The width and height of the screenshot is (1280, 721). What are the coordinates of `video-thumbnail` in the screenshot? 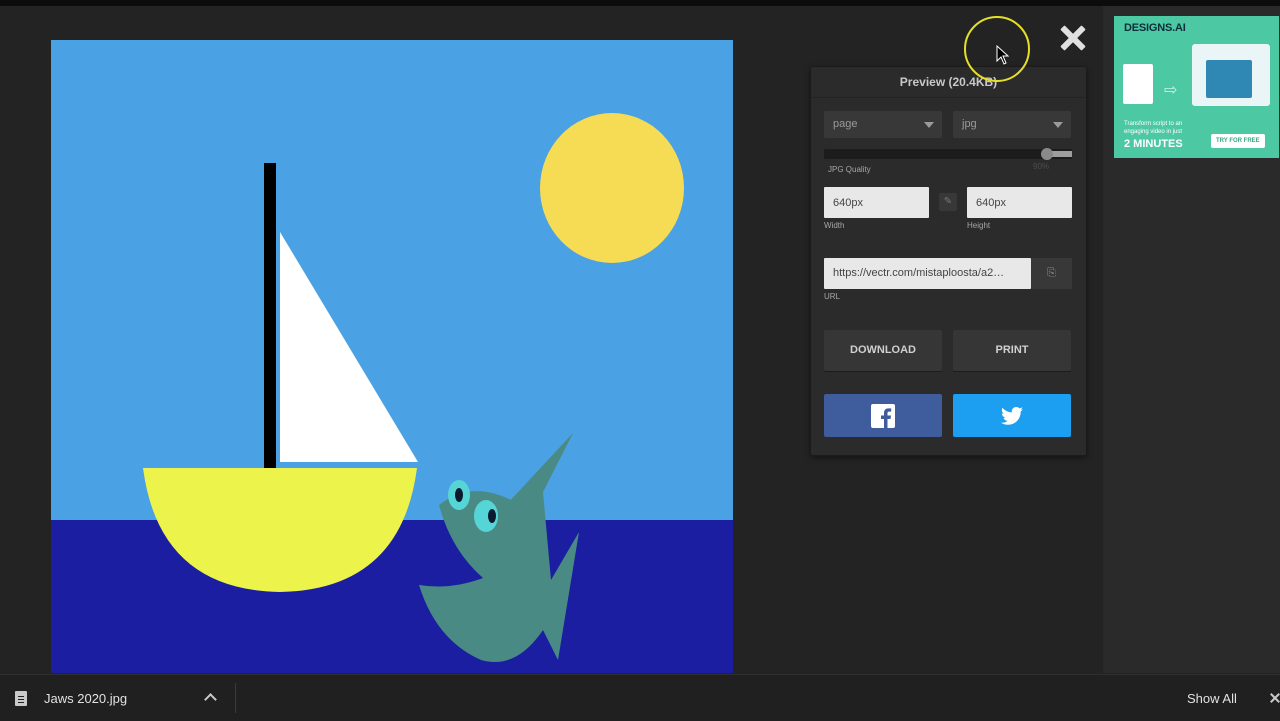 It's located at (1229, 79).